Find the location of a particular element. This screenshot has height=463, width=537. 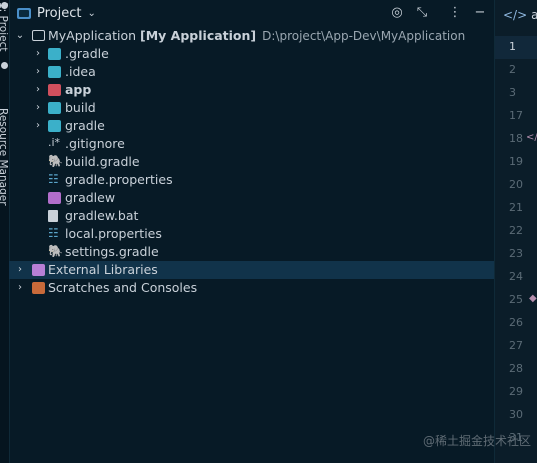

tree-item-name: .gradle is located at coordinates (87, 53).